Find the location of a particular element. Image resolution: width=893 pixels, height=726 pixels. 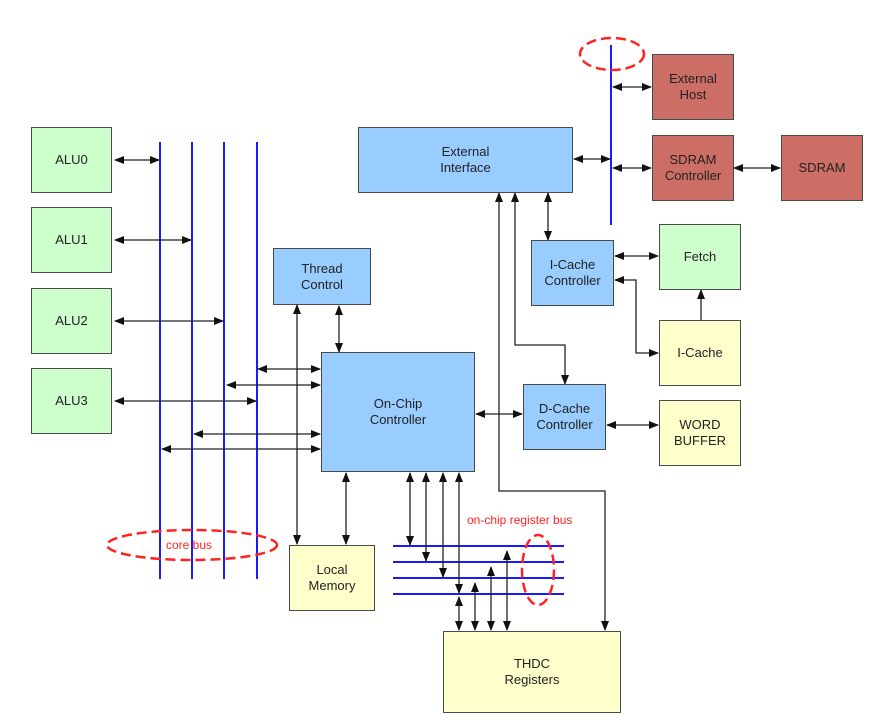

thdc-registers-label: THDC Registers is located at coordinates (532, 671).